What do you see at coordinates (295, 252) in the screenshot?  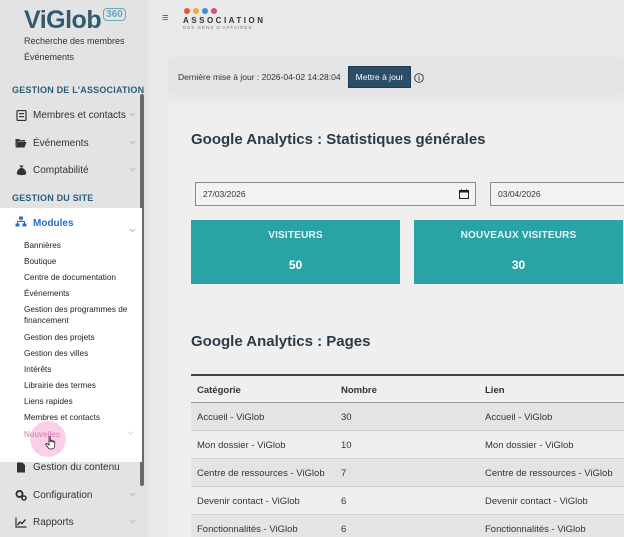 I see `visitors-card: VISITEURS 50` at bounding box center [295, 252].